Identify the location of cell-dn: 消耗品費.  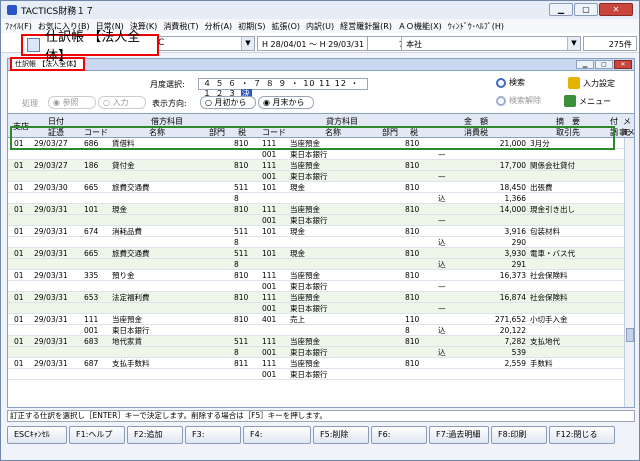
(127, 231).